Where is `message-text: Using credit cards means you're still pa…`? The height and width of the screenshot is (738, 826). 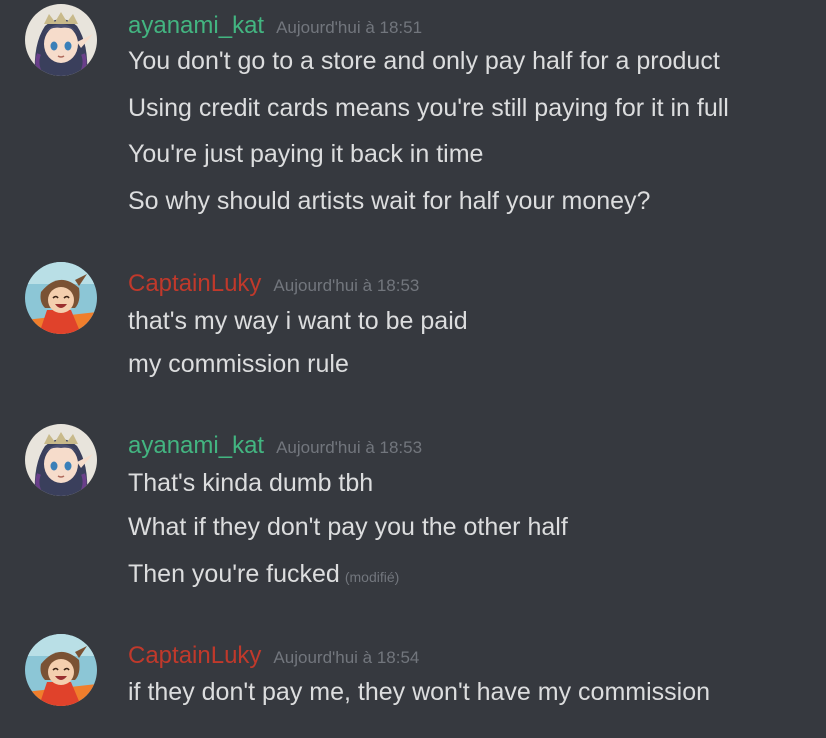
message-text: Using credit cards means you're still pa… is located at coordinates (428, 108).